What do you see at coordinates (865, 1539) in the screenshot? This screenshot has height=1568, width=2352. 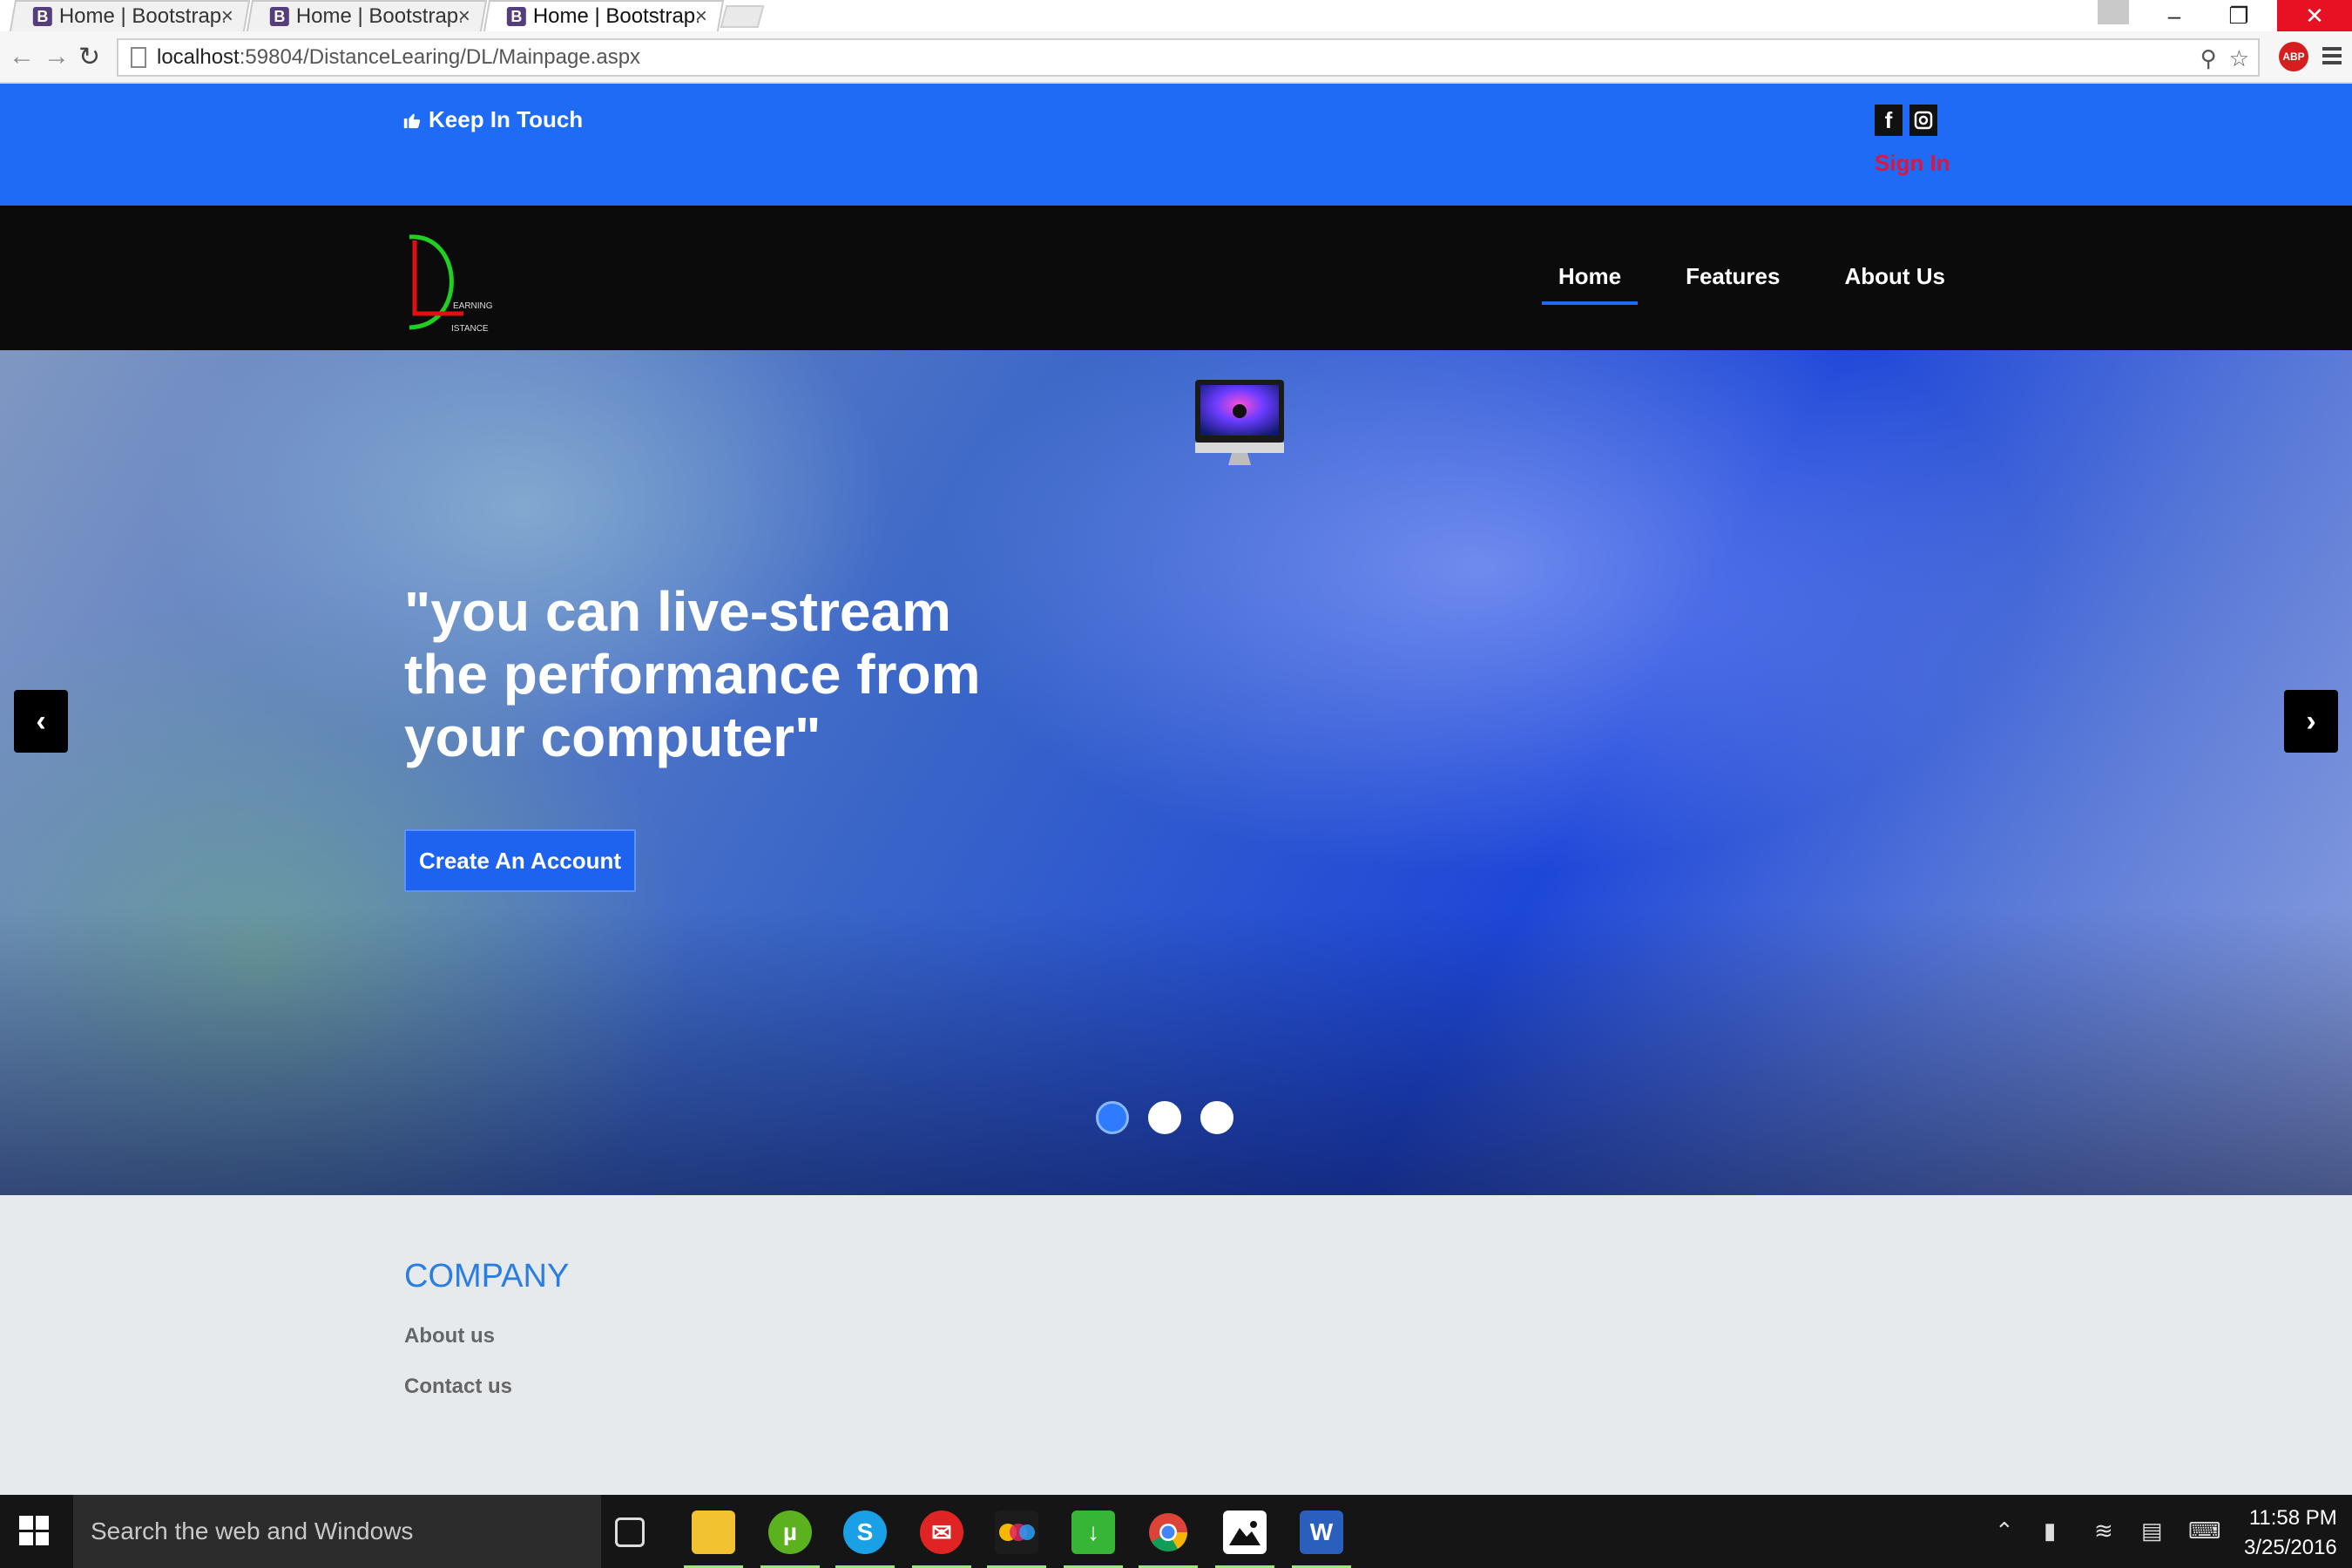 I see `skype-icon: S` at bounding box center [865, 1539].